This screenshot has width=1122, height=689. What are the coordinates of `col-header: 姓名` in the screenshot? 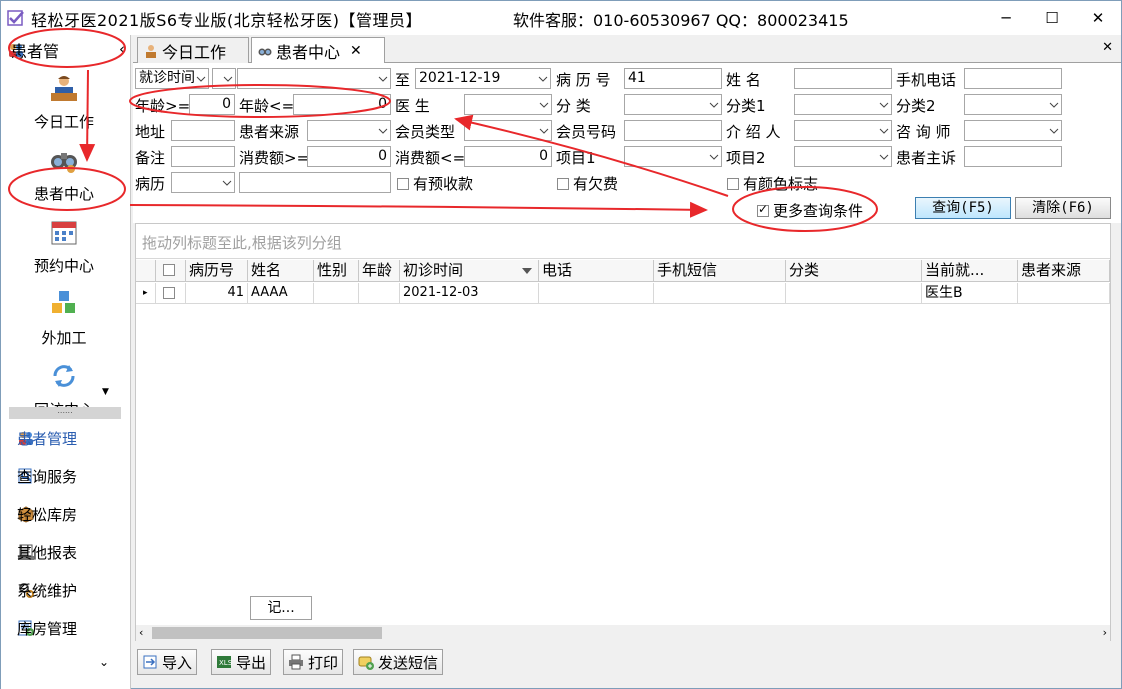 It's located at (281, 271).